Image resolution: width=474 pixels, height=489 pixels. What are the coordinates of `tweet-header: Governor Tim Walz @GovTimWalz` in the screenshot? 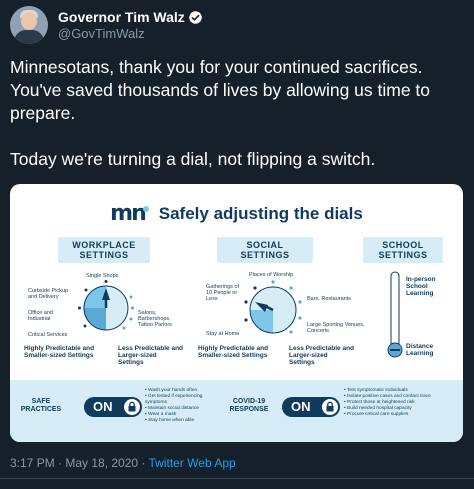 It's located at (106, 25).